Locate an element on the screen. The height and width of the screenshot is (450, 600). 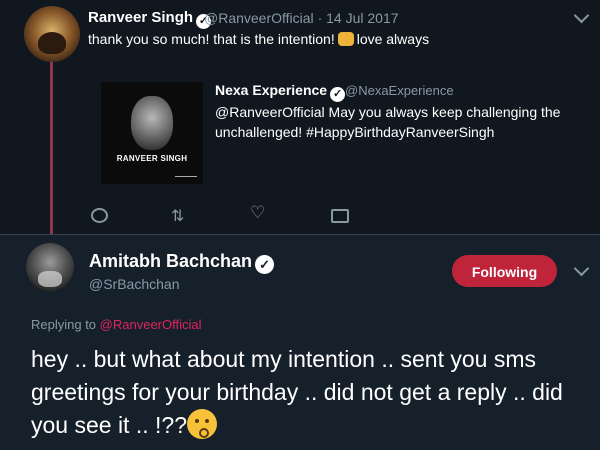
avatar-amitabh-bachchan is located at coordinates (50, 267).